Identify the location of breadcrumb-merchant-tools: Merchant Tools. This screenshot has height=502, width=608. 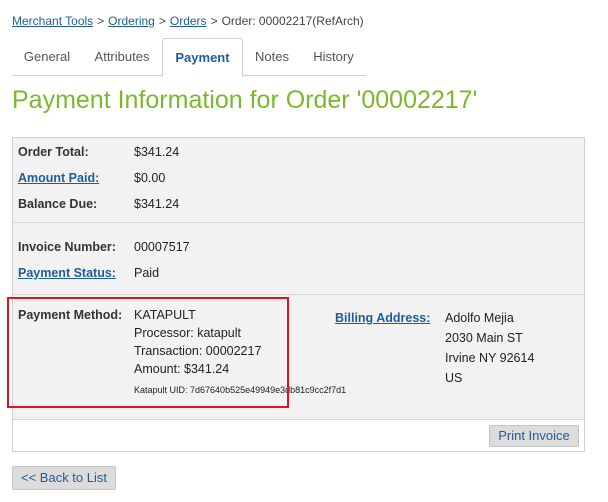
(52, 21).